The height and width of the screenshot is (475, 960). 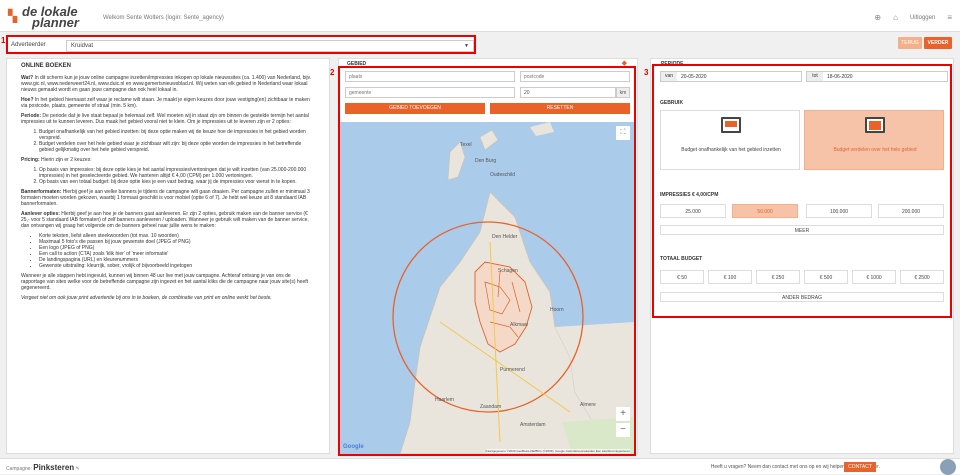 I want to click on map-label: Hoorn, so click(x=557, y=310).